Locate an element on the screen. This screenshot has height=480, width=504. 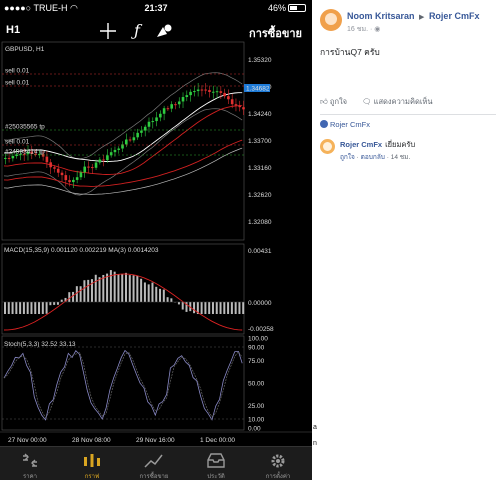
time-axis-tick: 1 Dec 00:00 is located at coordinates (217, 440).